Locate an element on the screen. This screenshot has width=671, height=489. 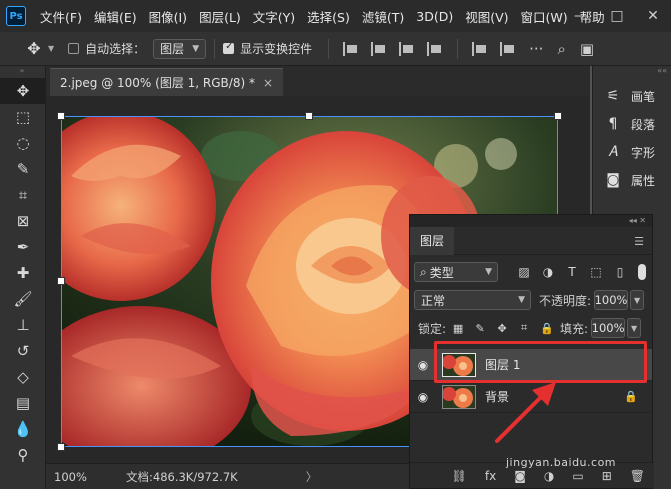
transform-handle-bottom-left is located at coordinates (61, 447).